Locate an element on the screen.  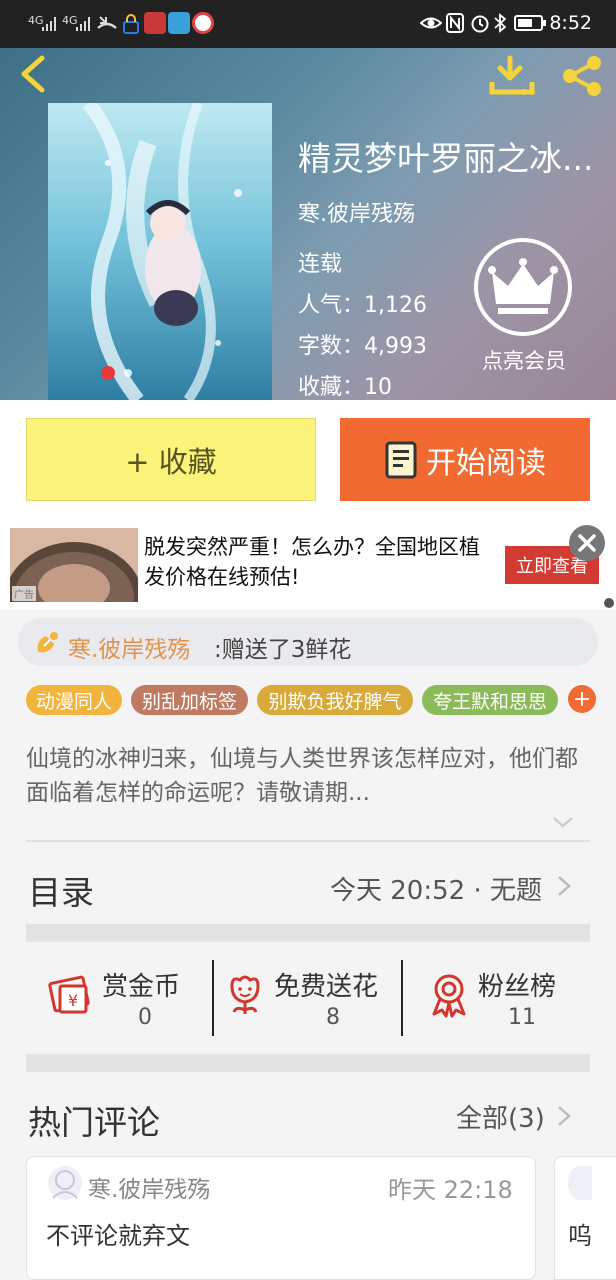
flower-gift-icon is located at coordinates (47, 643).